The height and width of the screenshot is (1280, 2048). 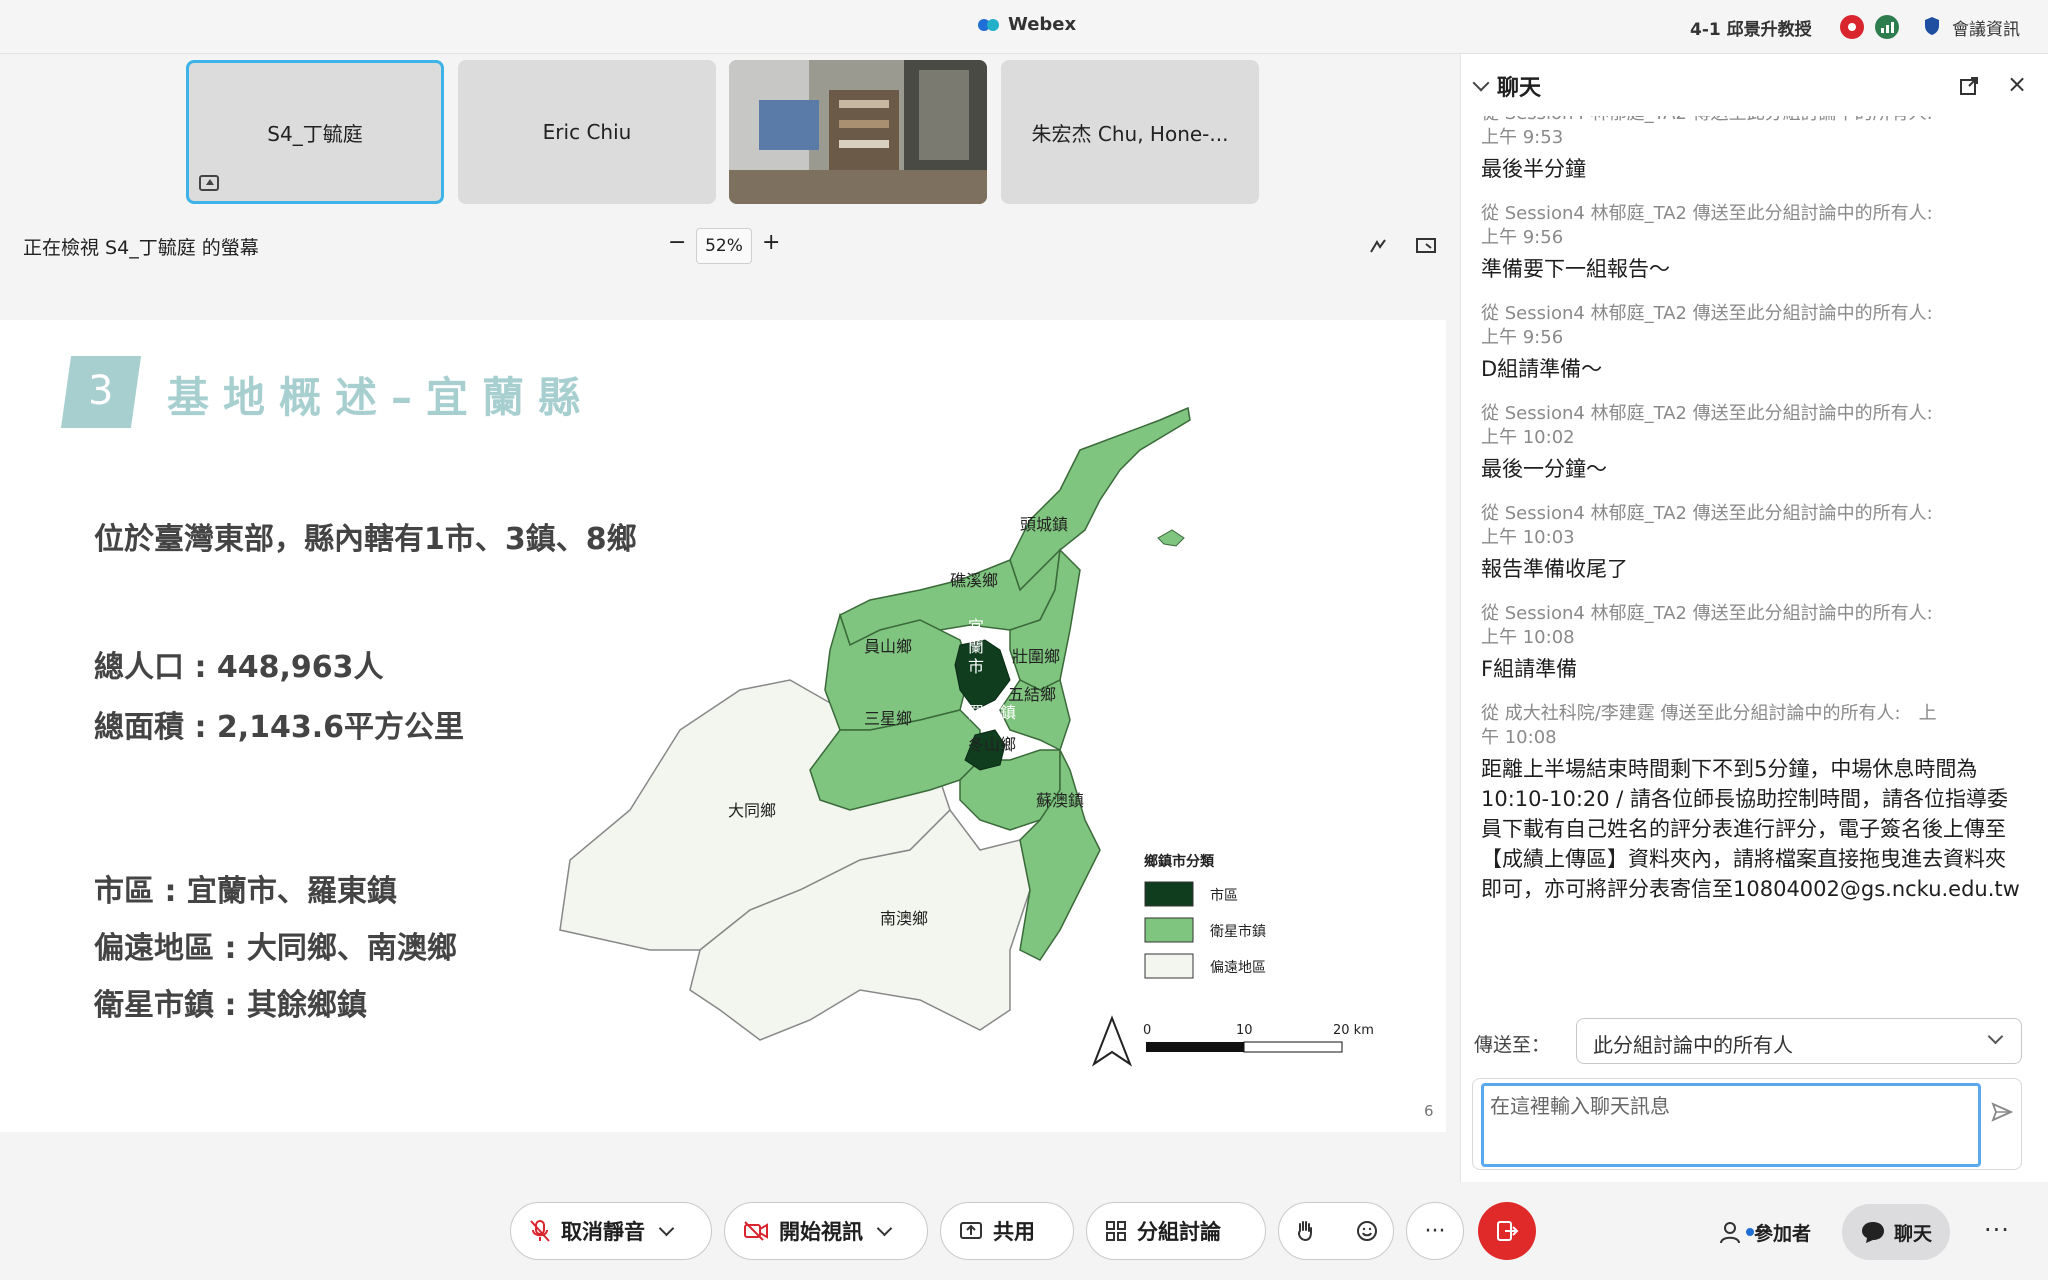 I want to click on connection-stats-icon, so click(x=1887, y=27).